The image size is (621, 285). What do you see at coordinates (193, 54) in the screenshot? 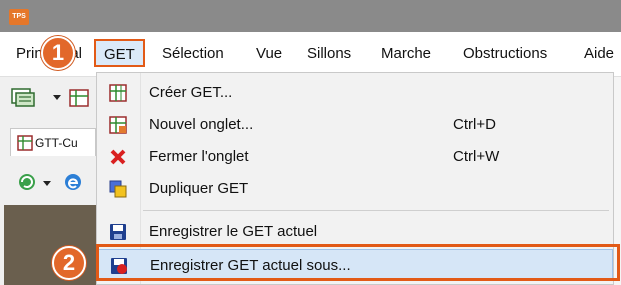
I see `menu-selection: Sélection` at bounding box center [193, 54].